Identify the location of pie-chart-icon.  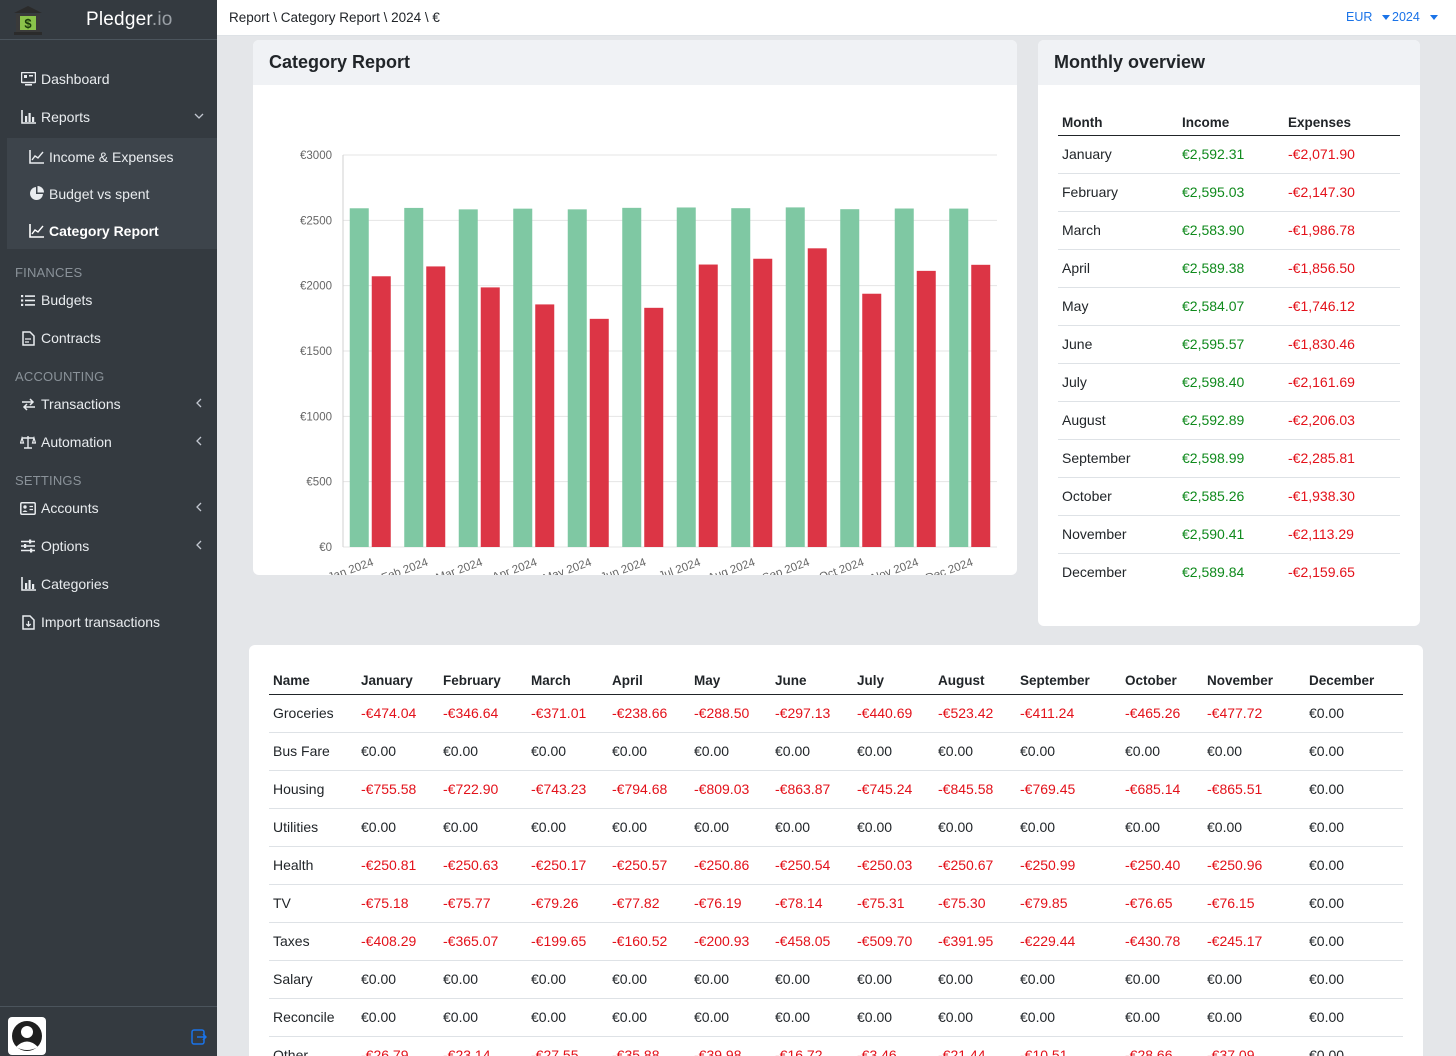
(36, 194).